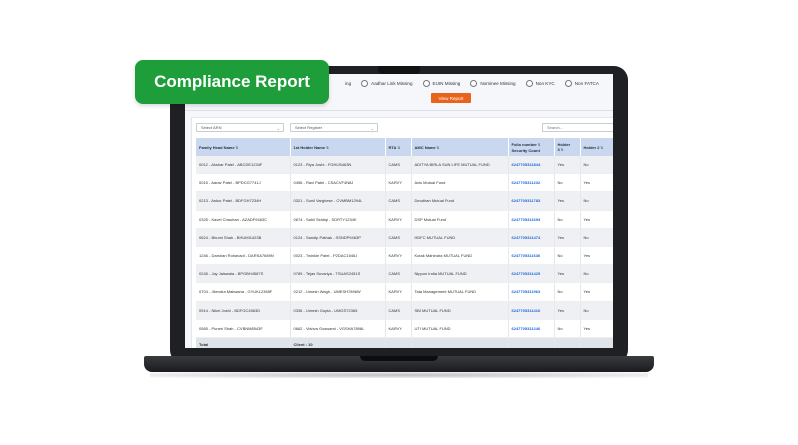  Describe the element at coordinates (531, 165) in the screenshot. I see `folio-link: 6247705311844` at that location.